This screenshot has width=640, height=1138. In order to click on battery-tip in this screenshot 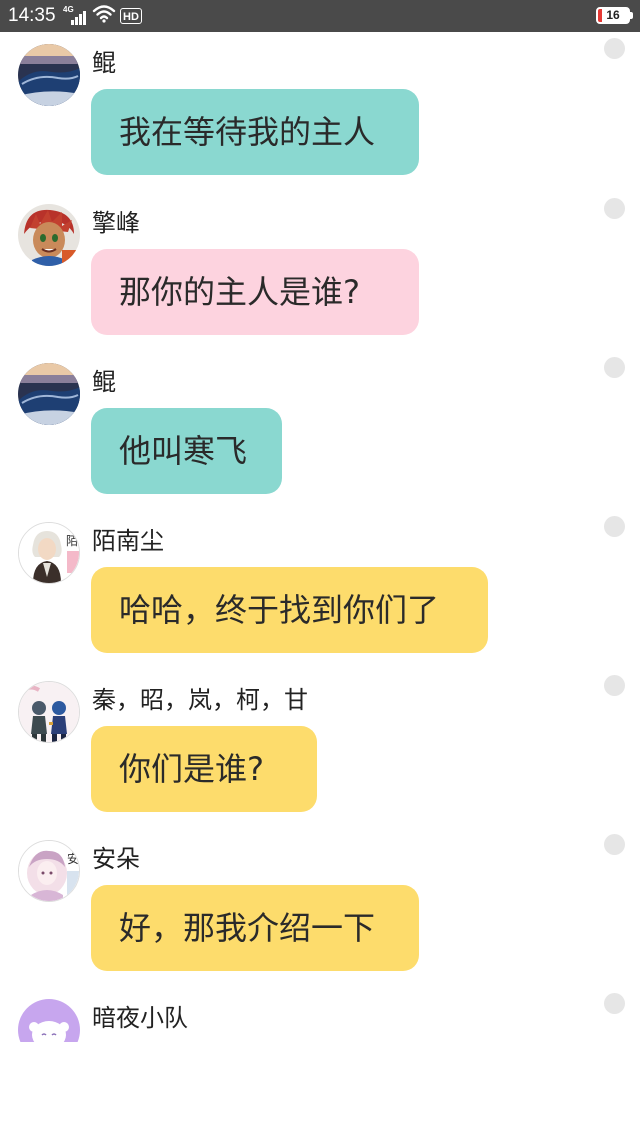, I will do `click(631, 15)`.